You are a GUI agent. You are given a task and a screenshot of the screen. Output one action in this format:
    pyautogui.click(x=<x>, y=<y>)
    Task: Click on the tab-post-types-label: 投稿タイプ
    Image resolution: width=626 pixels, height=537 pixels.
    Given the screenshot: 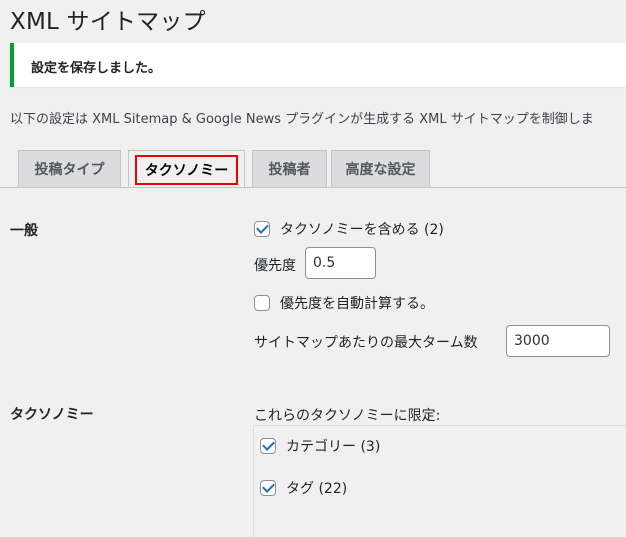 What is the action you would take?
    pyautogui.click(x=69, y=170)
    